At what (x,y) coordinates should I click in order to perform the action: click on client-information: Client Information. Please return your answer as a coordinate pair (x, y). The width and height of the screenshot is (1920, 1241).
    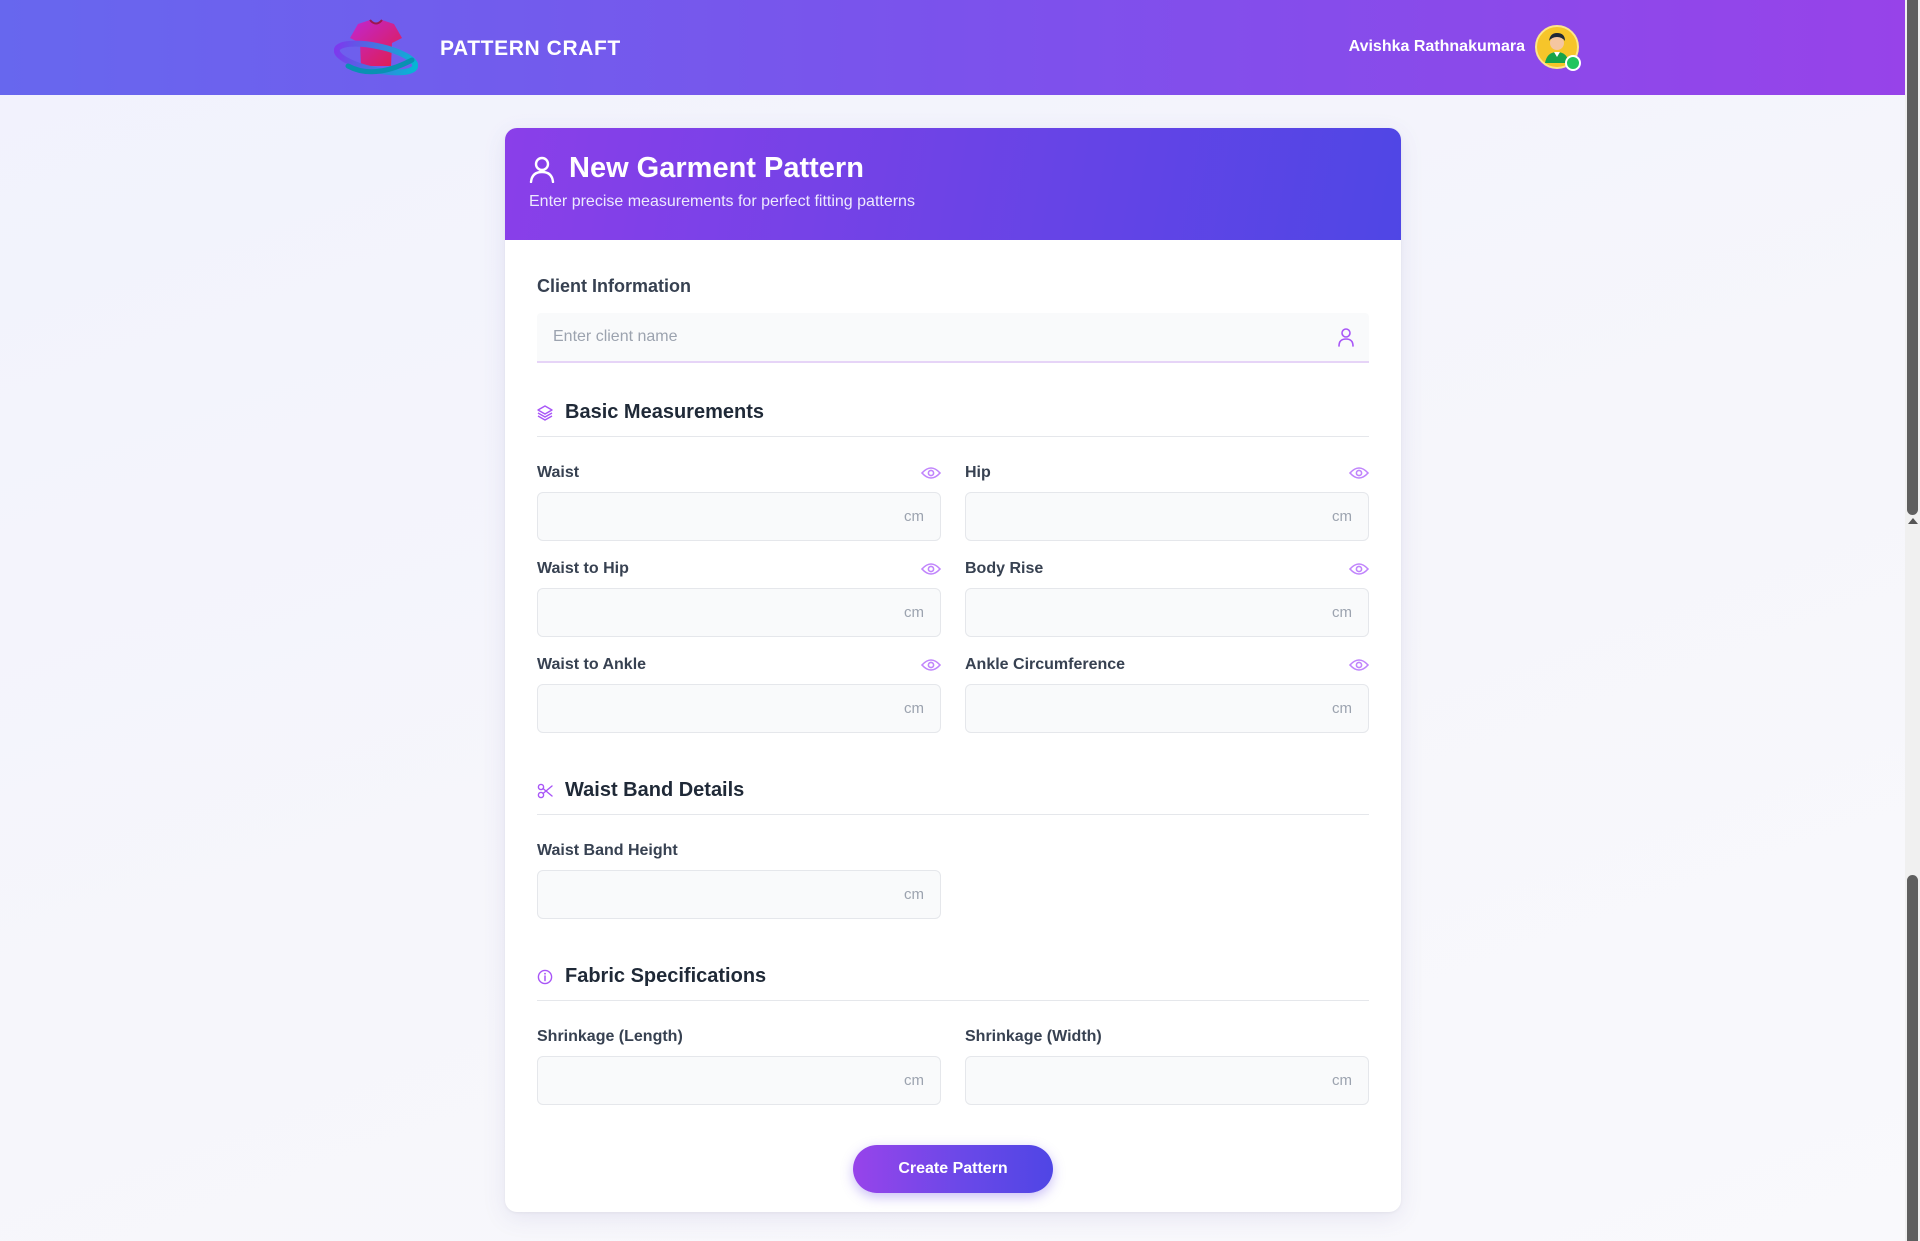
    Looking at the image, I should click on (953, 319).